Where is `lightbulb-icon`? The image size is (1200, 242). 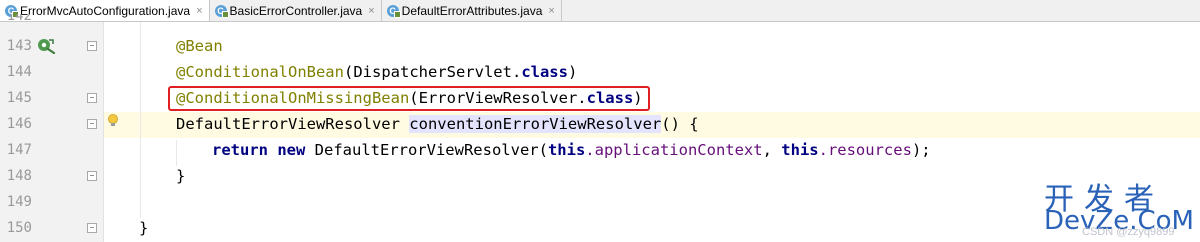 lightbulb-icon is located at coordinates (113, 121).